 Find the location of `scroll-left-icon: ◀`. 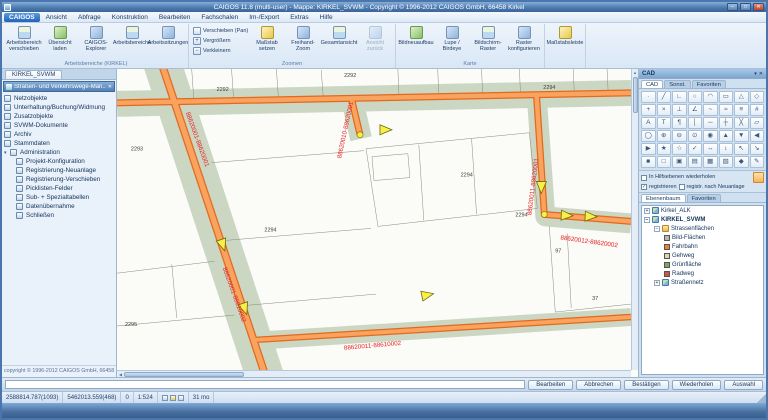

scroll-left-icon: ◀ is located at coordinates (120, 374).